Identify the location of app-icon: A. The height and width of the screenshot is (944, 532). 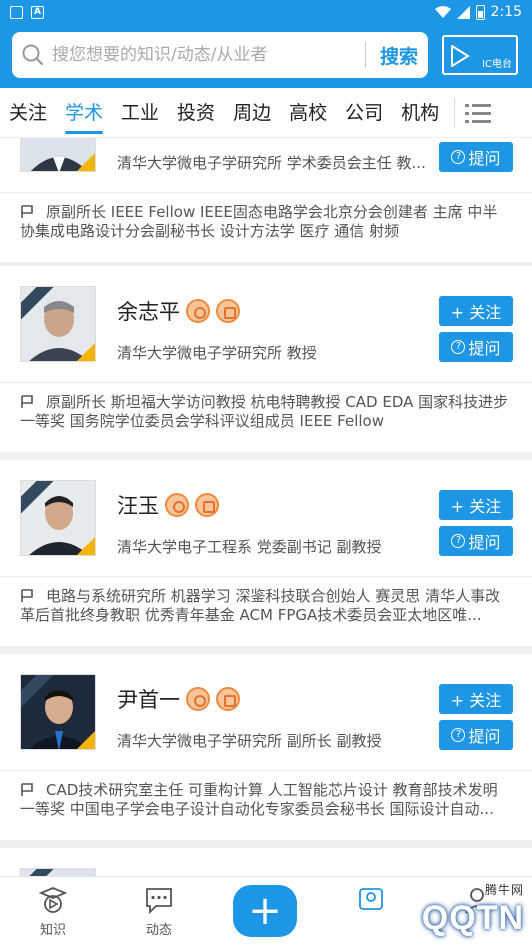
(37, 12).